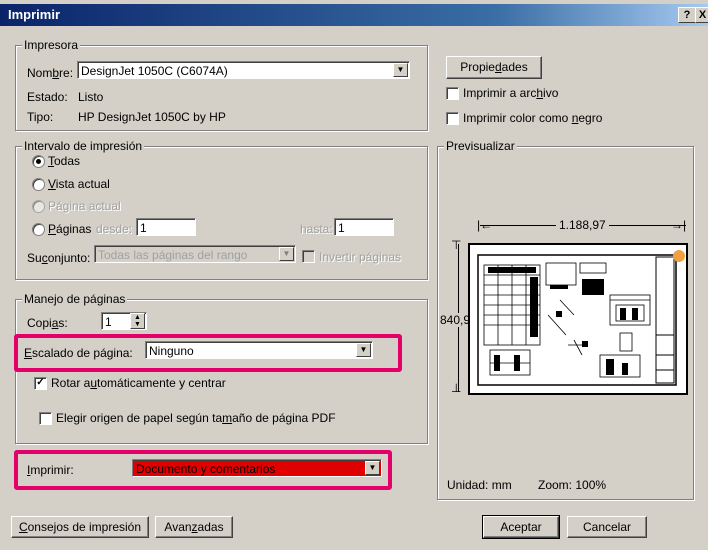 The image size is (708, 550). Describe the element at coordinates (452, 118) in the screenshot. I see `print-black-checkbox` at that location.